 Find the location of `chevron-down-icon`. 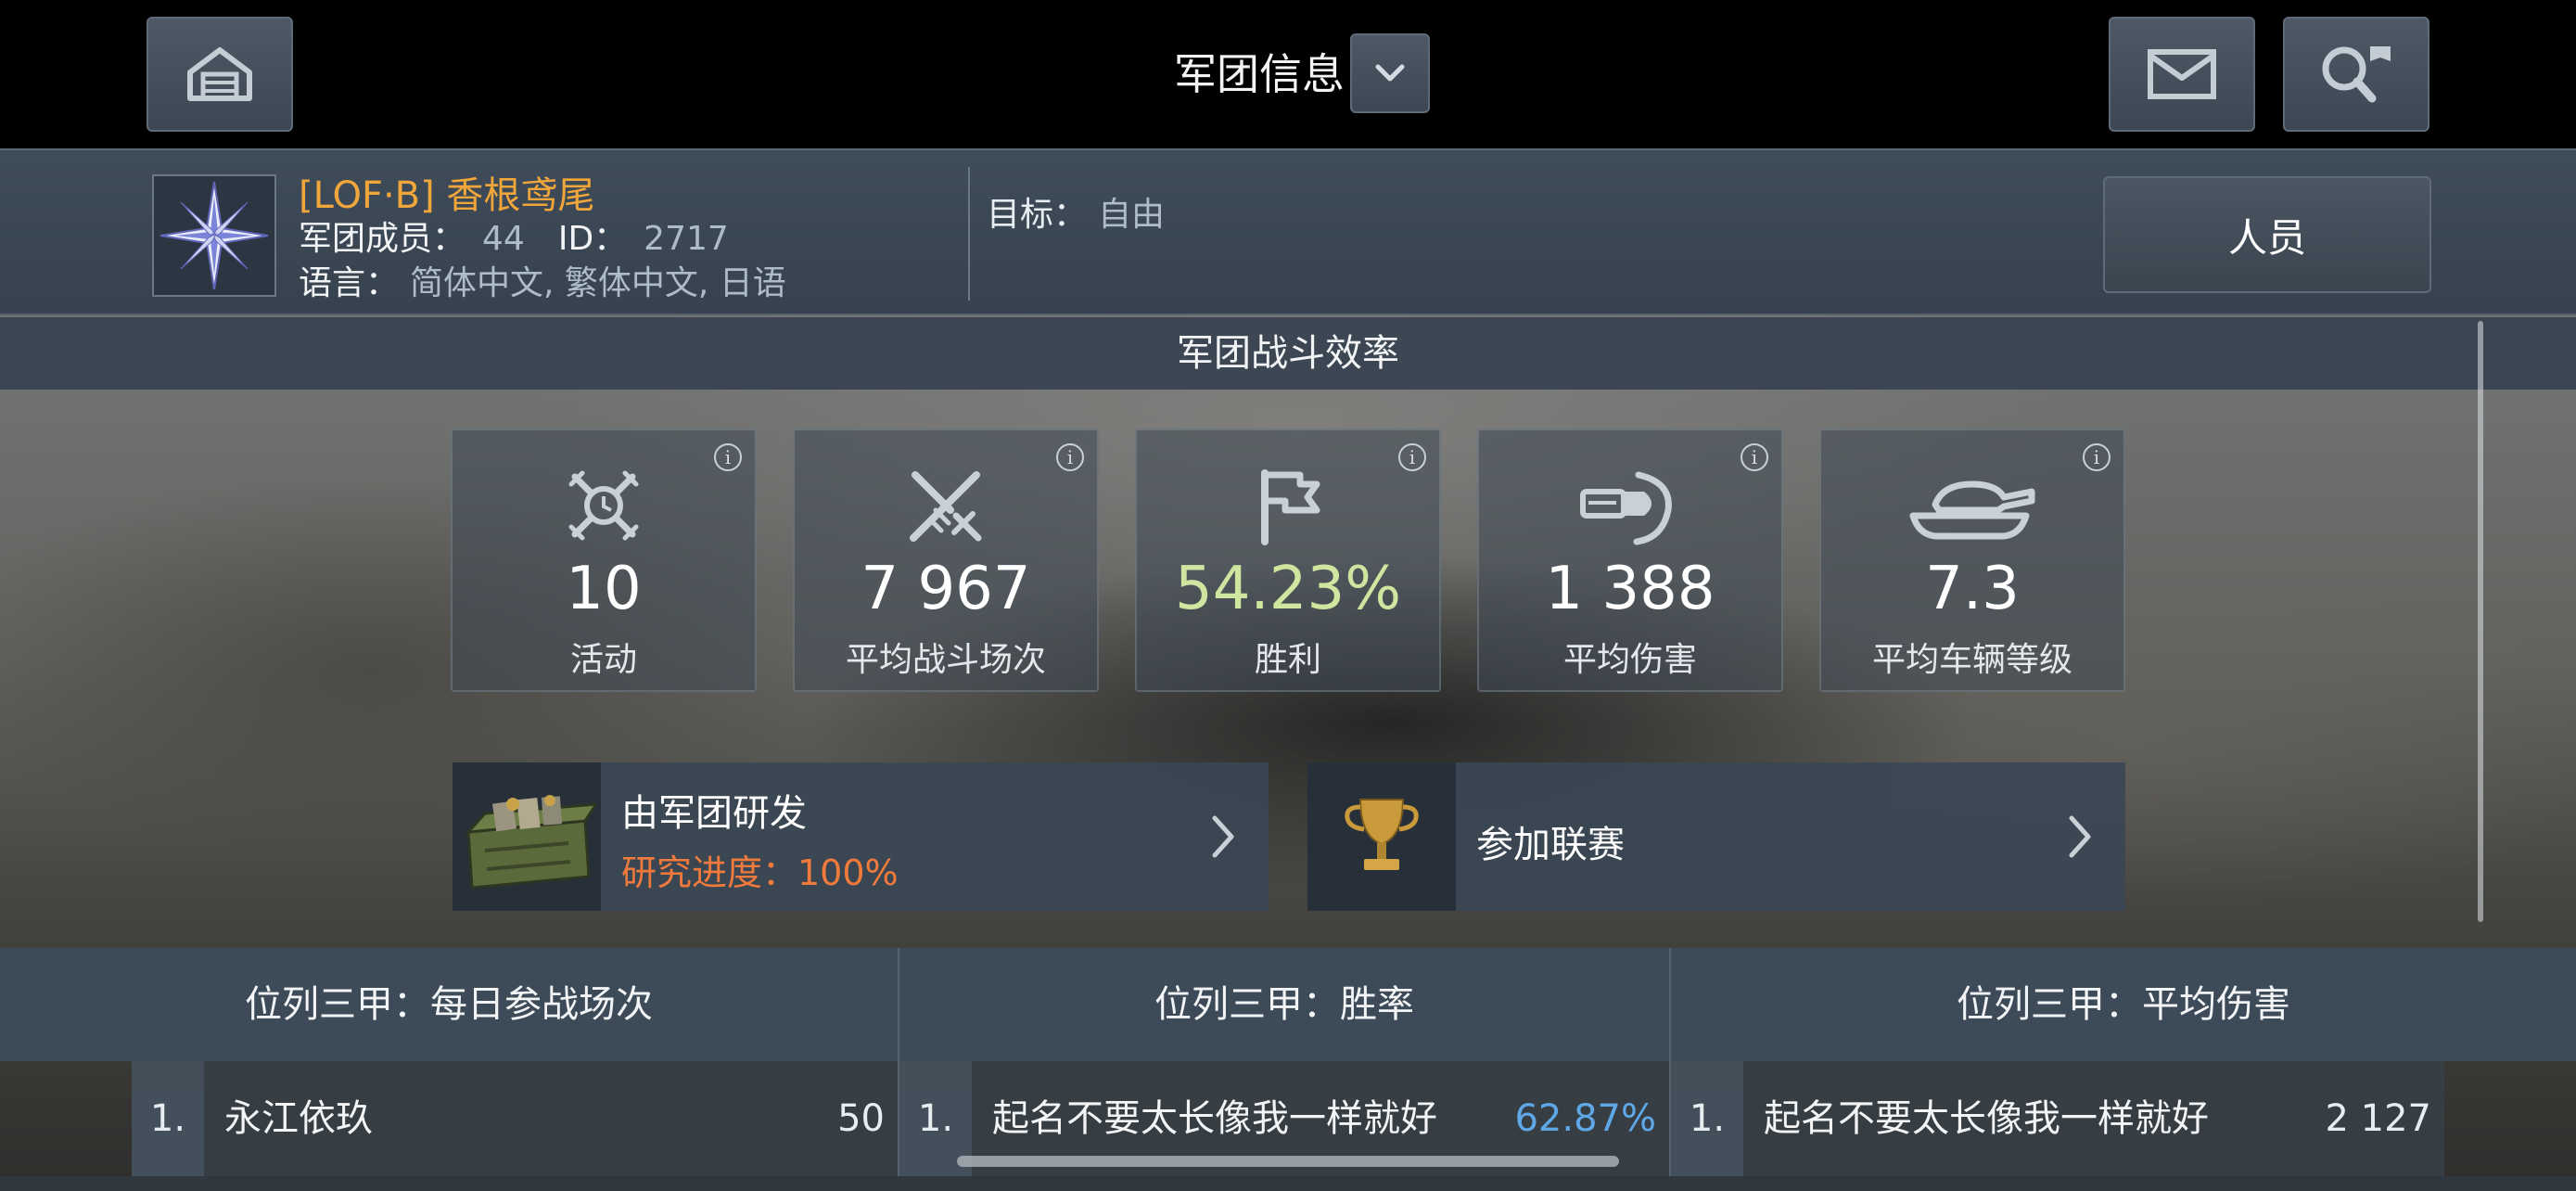

chevron-down-icon is located at coordinates (1390, 73).